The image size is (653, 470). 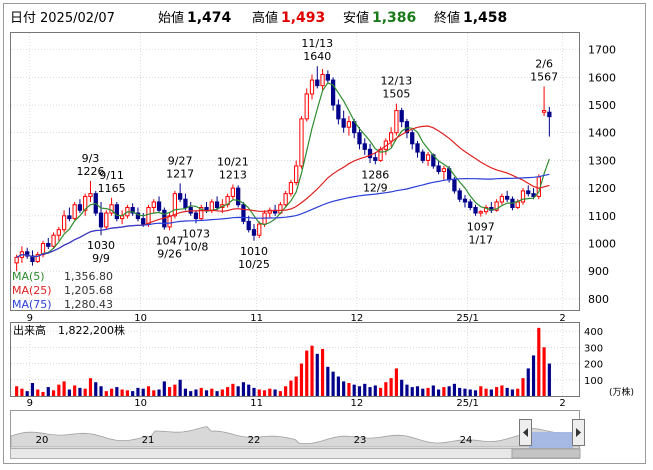 I want to click on open-value: 1,474, so click(x=209, y=18).